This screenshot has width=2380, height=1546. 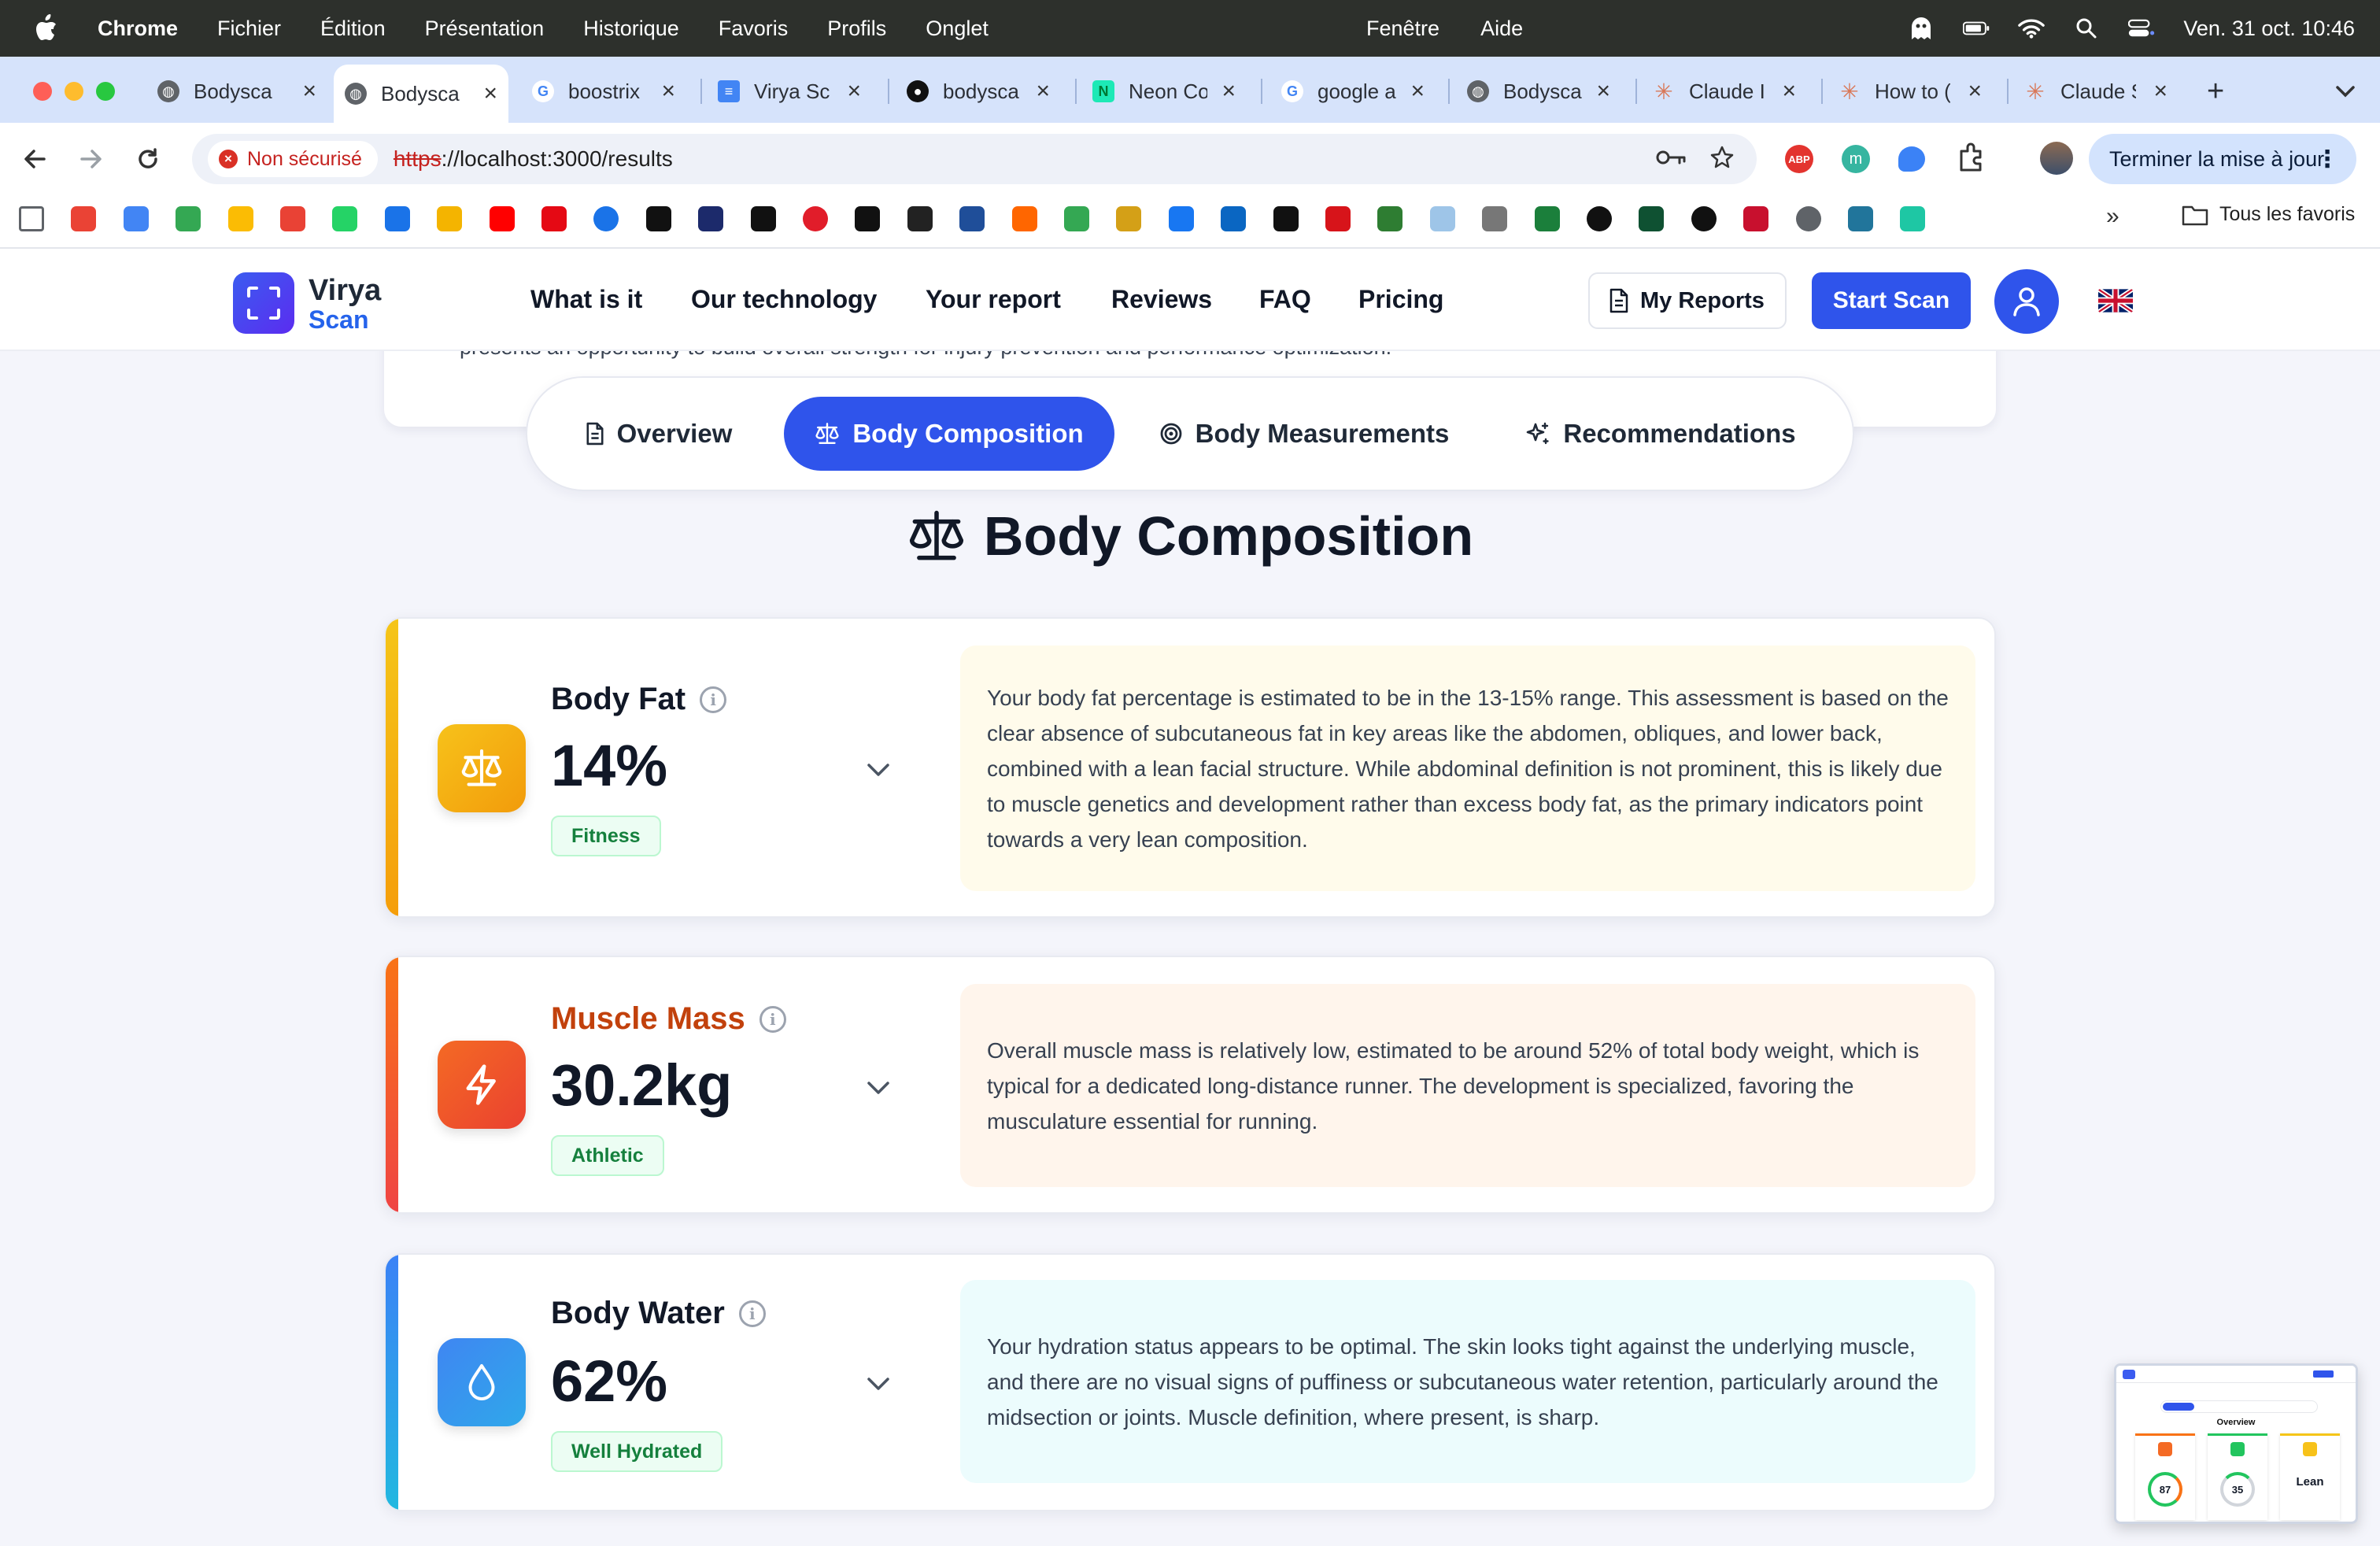 What do you see at coordinates (659, 434) in the screenshot?
I see `tab-overview: Overview` at bounding box center [659, 434].